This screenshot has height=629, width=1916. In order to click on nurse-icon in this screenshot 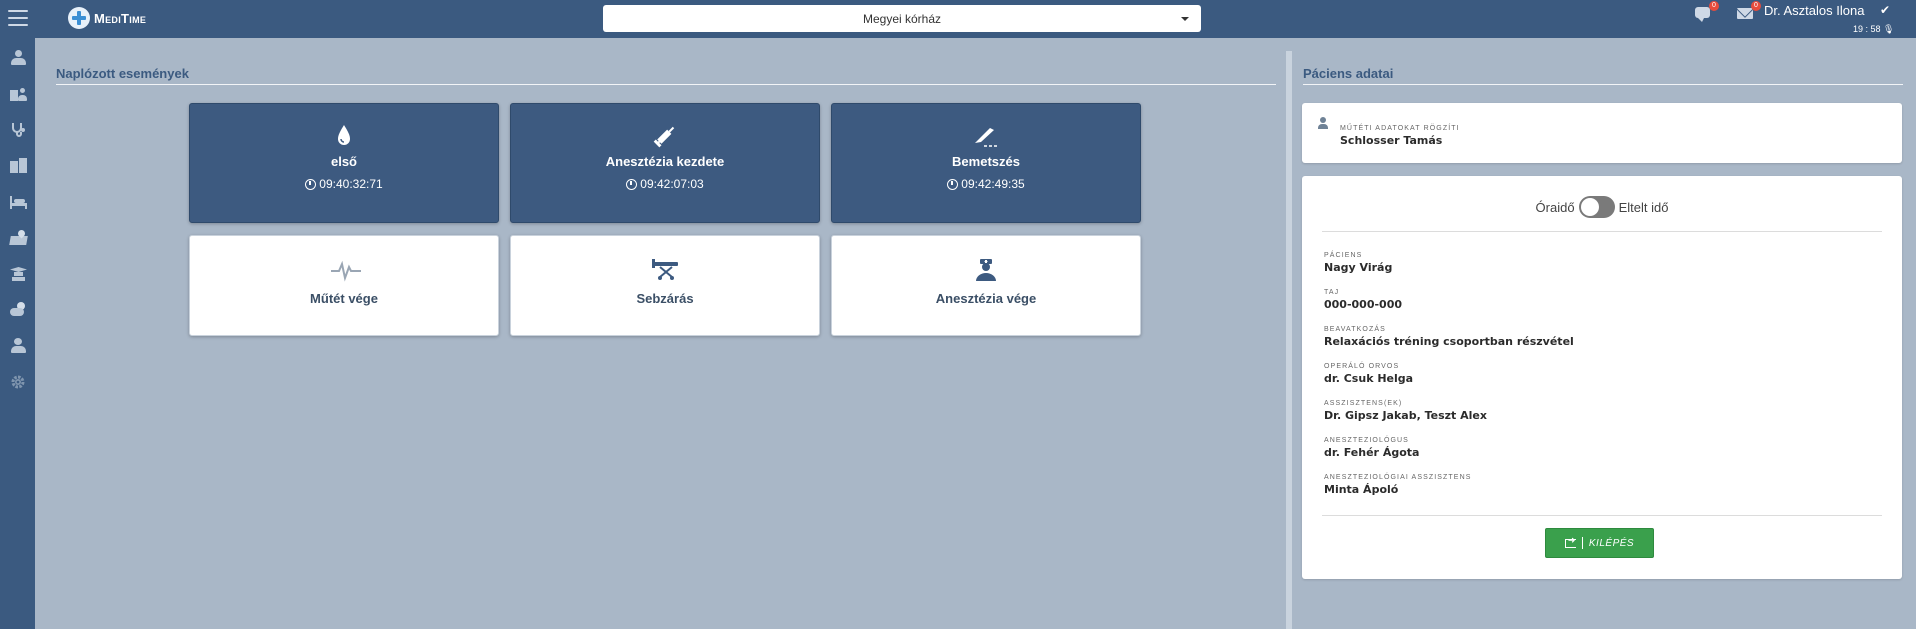, I will do `click(986, 270)`.